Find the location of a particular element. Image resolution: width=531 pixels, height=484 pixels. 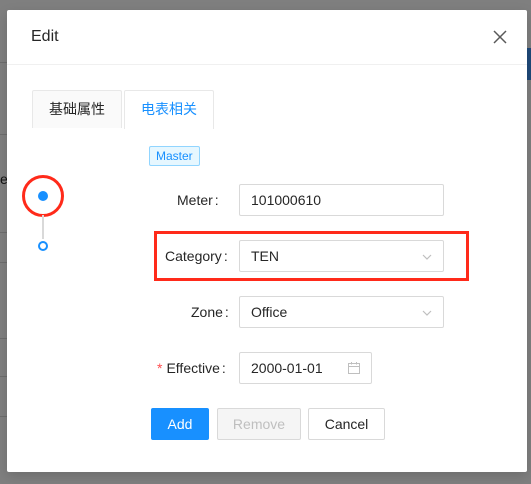

effective-date-picker: 2000-01-01 is located at coordinates (305, 368).